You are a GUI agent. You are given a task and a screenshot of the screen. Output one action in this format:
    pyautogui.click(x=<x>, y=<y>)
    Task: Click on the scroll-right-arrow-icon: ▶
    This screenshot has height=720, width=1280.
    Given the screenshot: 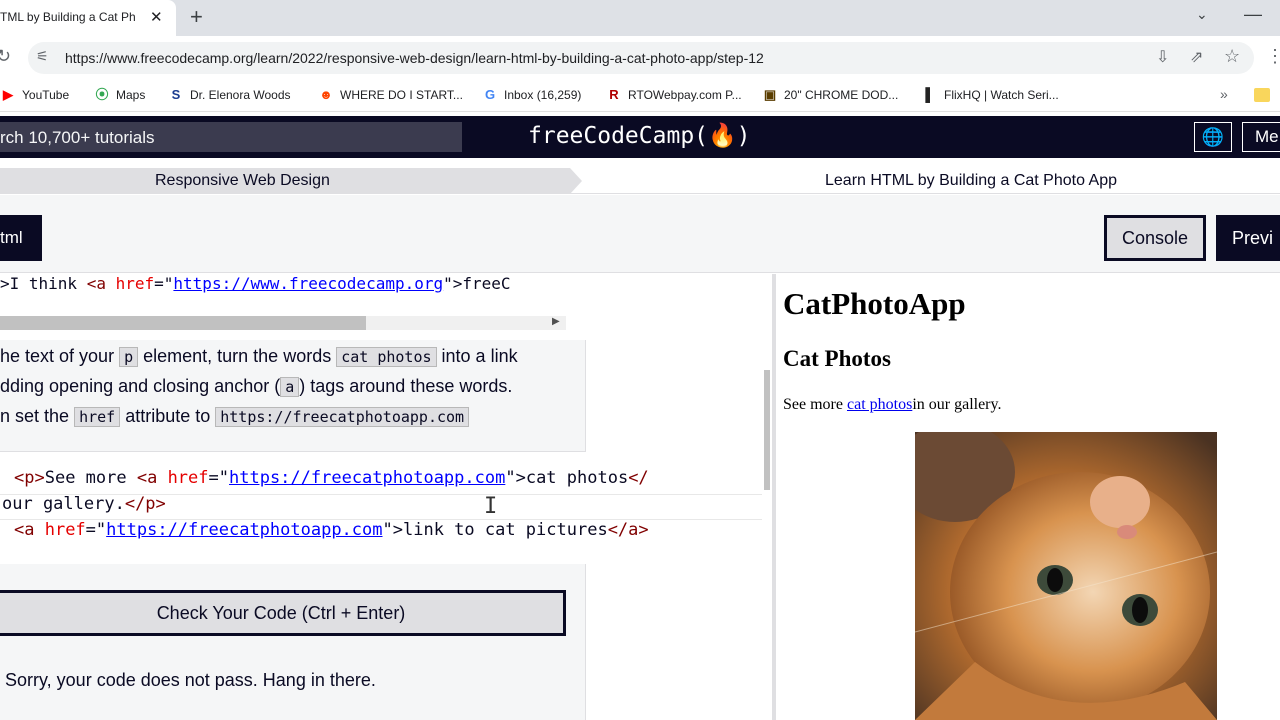 What is the action you would take?
    pyautogui.click(x=556, y=321)
    